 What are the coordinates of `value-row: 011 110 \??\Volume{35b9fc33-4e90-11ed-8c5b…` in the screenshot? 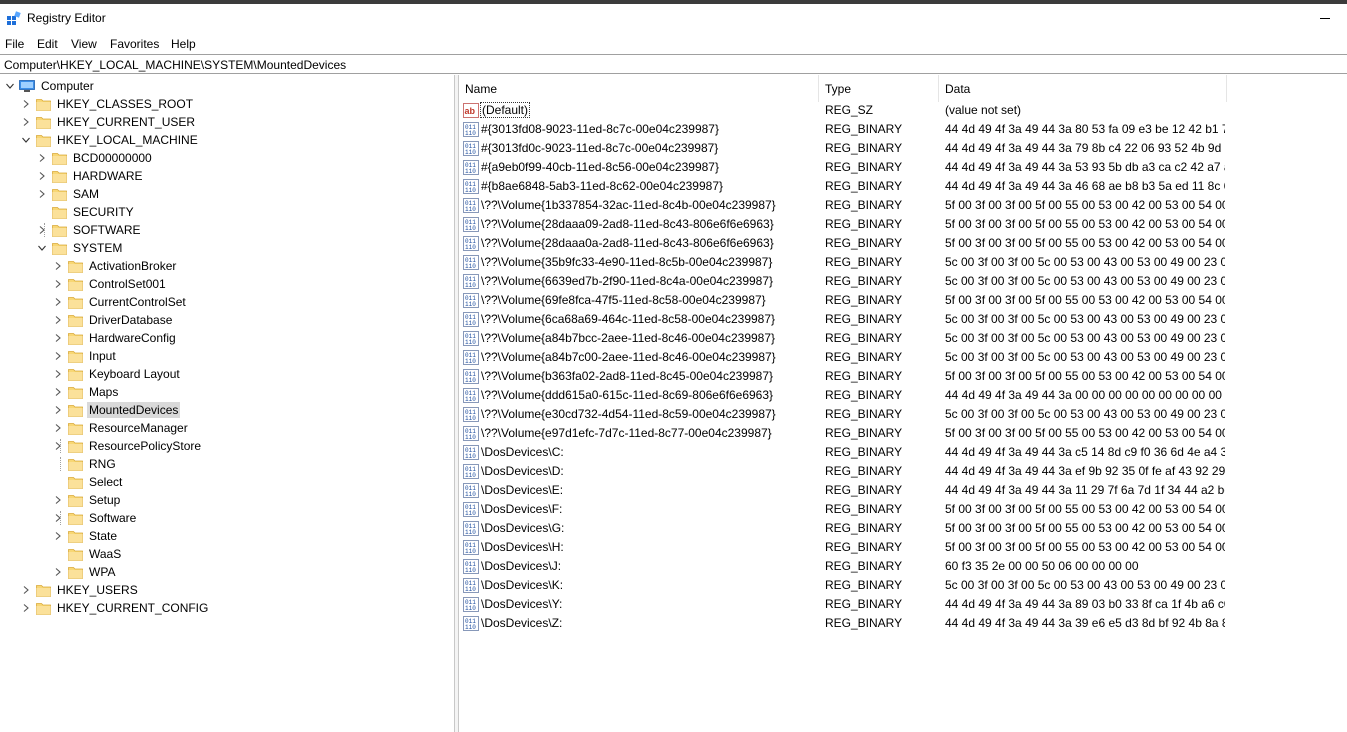 It's located at (903, 262).